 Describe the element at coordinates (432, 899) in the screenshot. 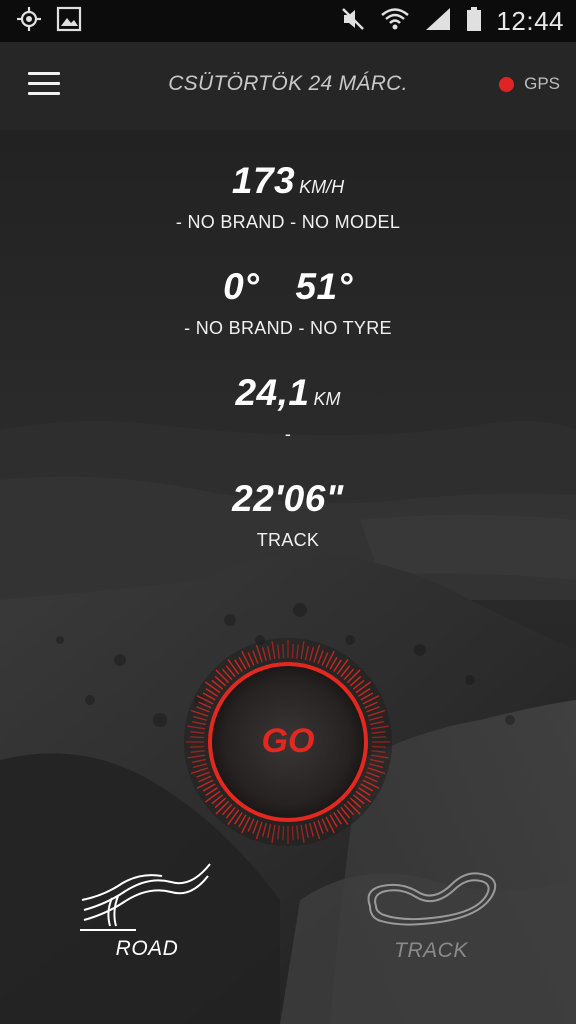

I see `track-icon` at that location.